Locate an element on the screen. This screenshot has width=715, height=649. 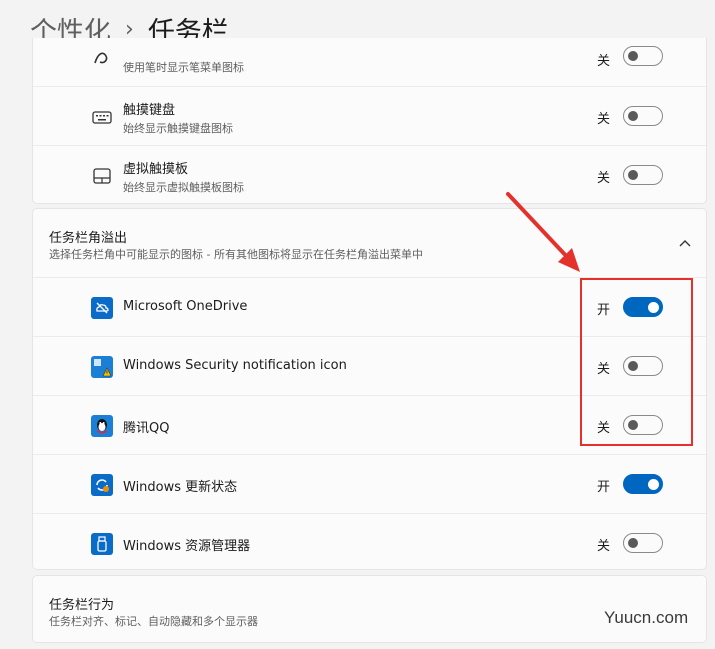
section-subtitle: 任务栏对齐、标记、自动隐藏和多个显示器 is located at coordinates (153, 621).